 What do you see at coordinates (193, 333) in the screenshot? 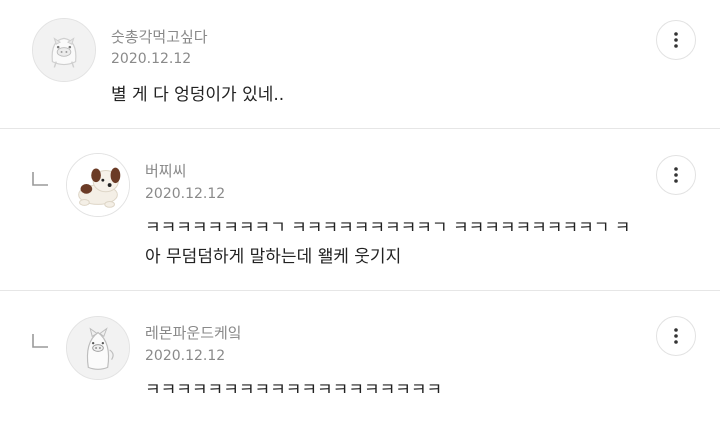
I see `comment-author: 레몬파운드케잌` at bounding box center [193, 333].